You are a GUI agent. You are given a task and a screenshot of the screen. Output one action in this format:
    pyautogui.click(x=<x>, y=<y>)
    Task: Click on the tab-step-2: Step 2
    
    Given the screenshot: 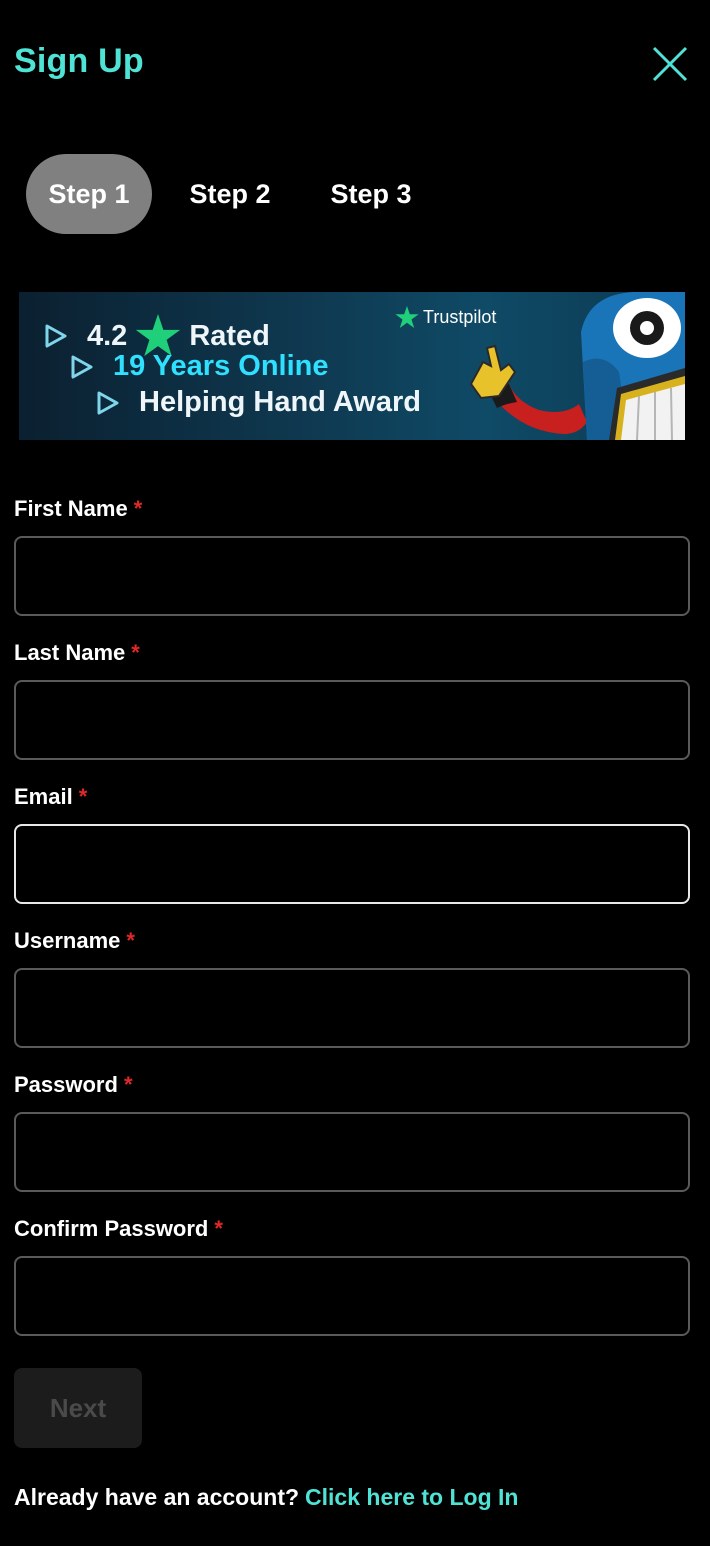 What is the action you would take?
    pyautogui.click(x=230, y=194)
    